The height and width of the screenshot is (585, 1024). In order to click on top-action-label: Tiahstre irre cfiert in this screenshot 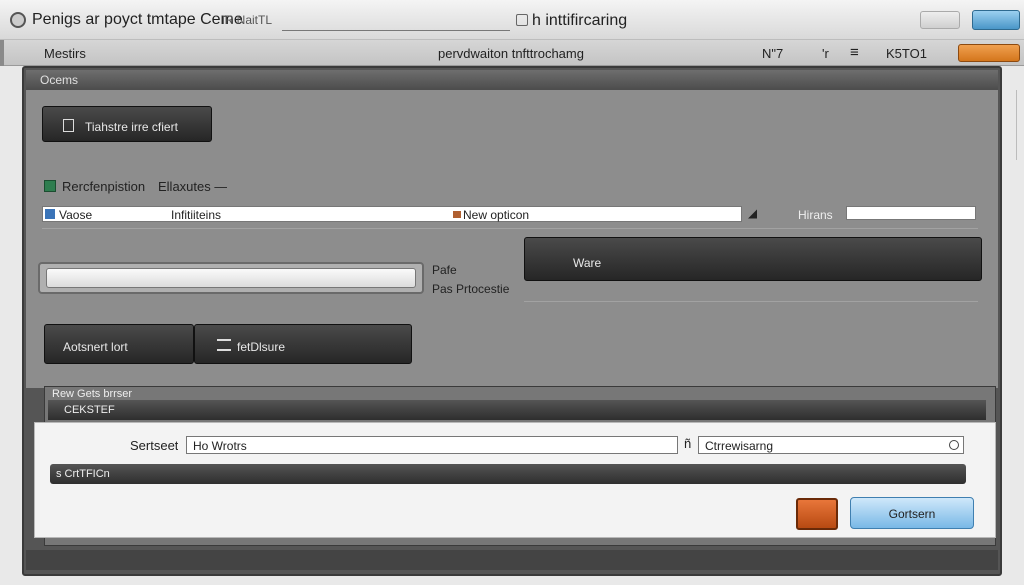, I will do `click(131, 127)`.